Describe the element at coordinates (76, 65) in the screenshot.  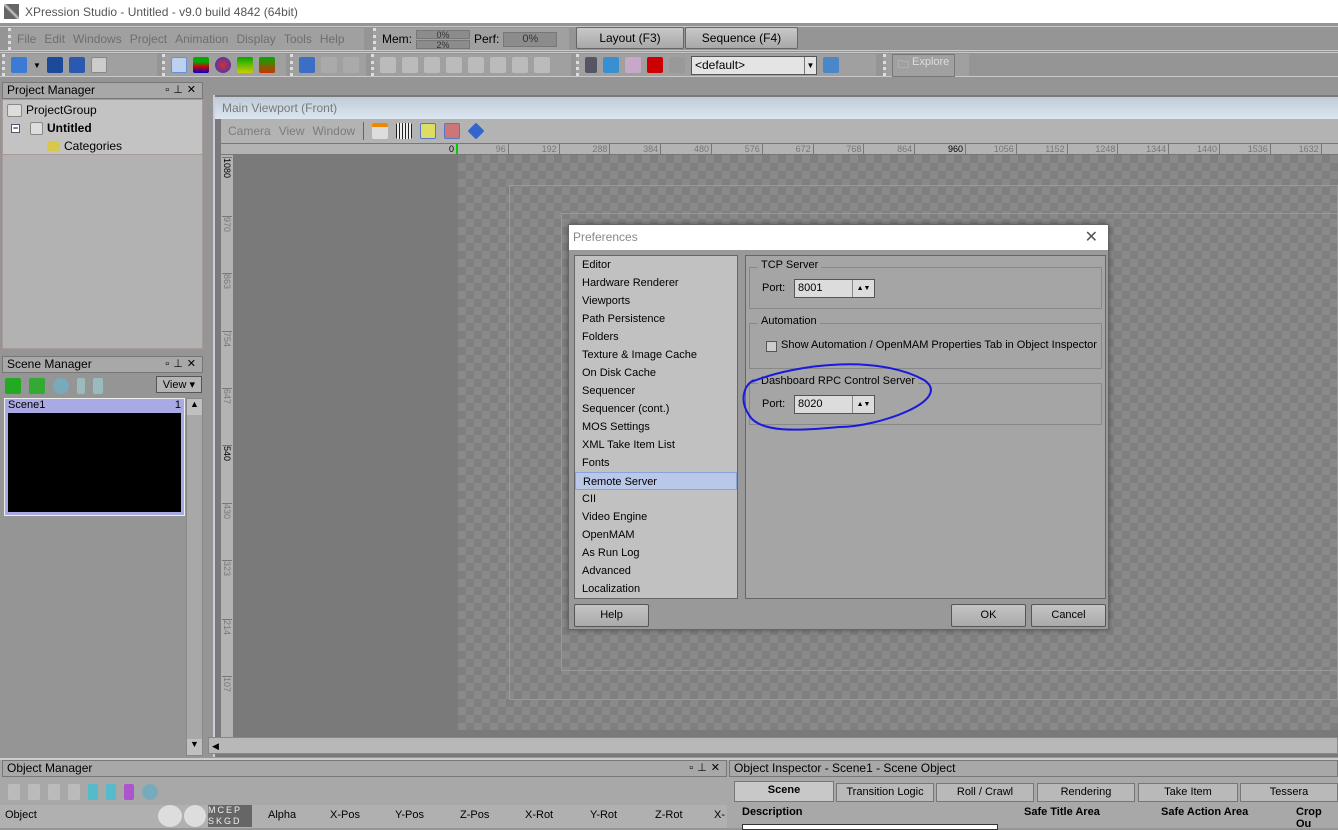
I see `save-all-icon` at that location.